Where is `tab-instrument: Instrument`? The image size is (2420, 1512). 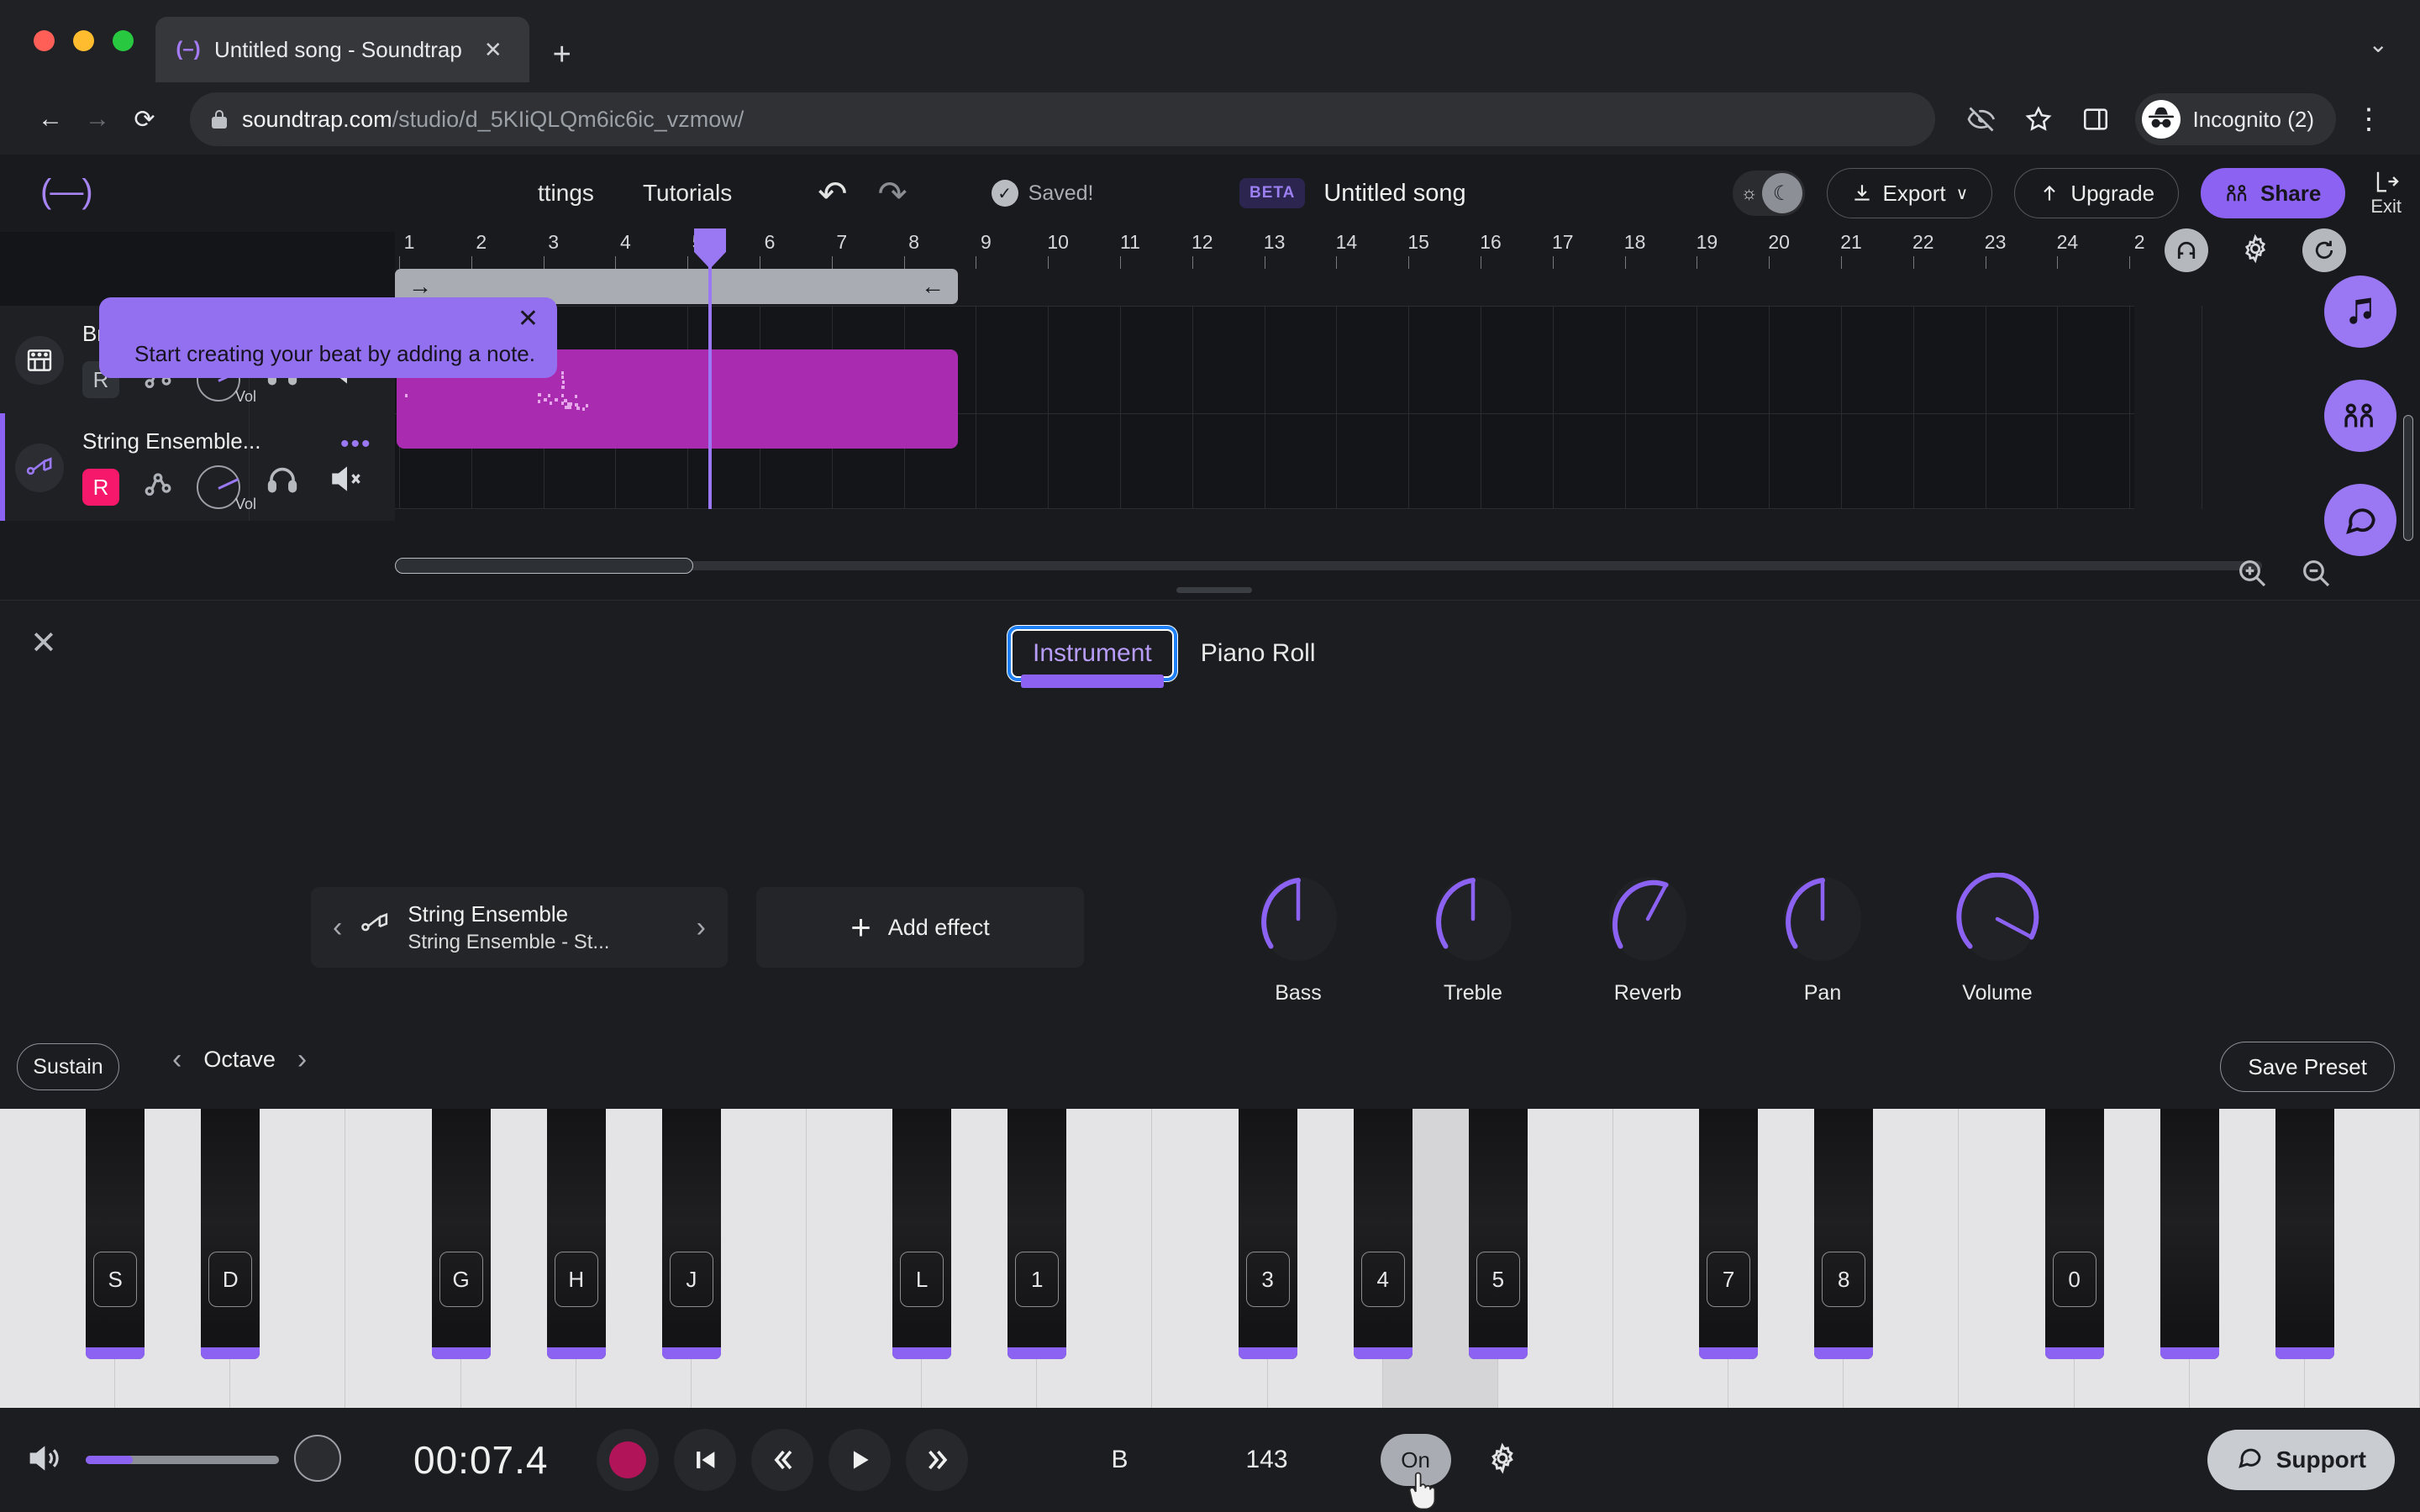
tab-instrument: Instrument is located at coordinates (1092, 657).